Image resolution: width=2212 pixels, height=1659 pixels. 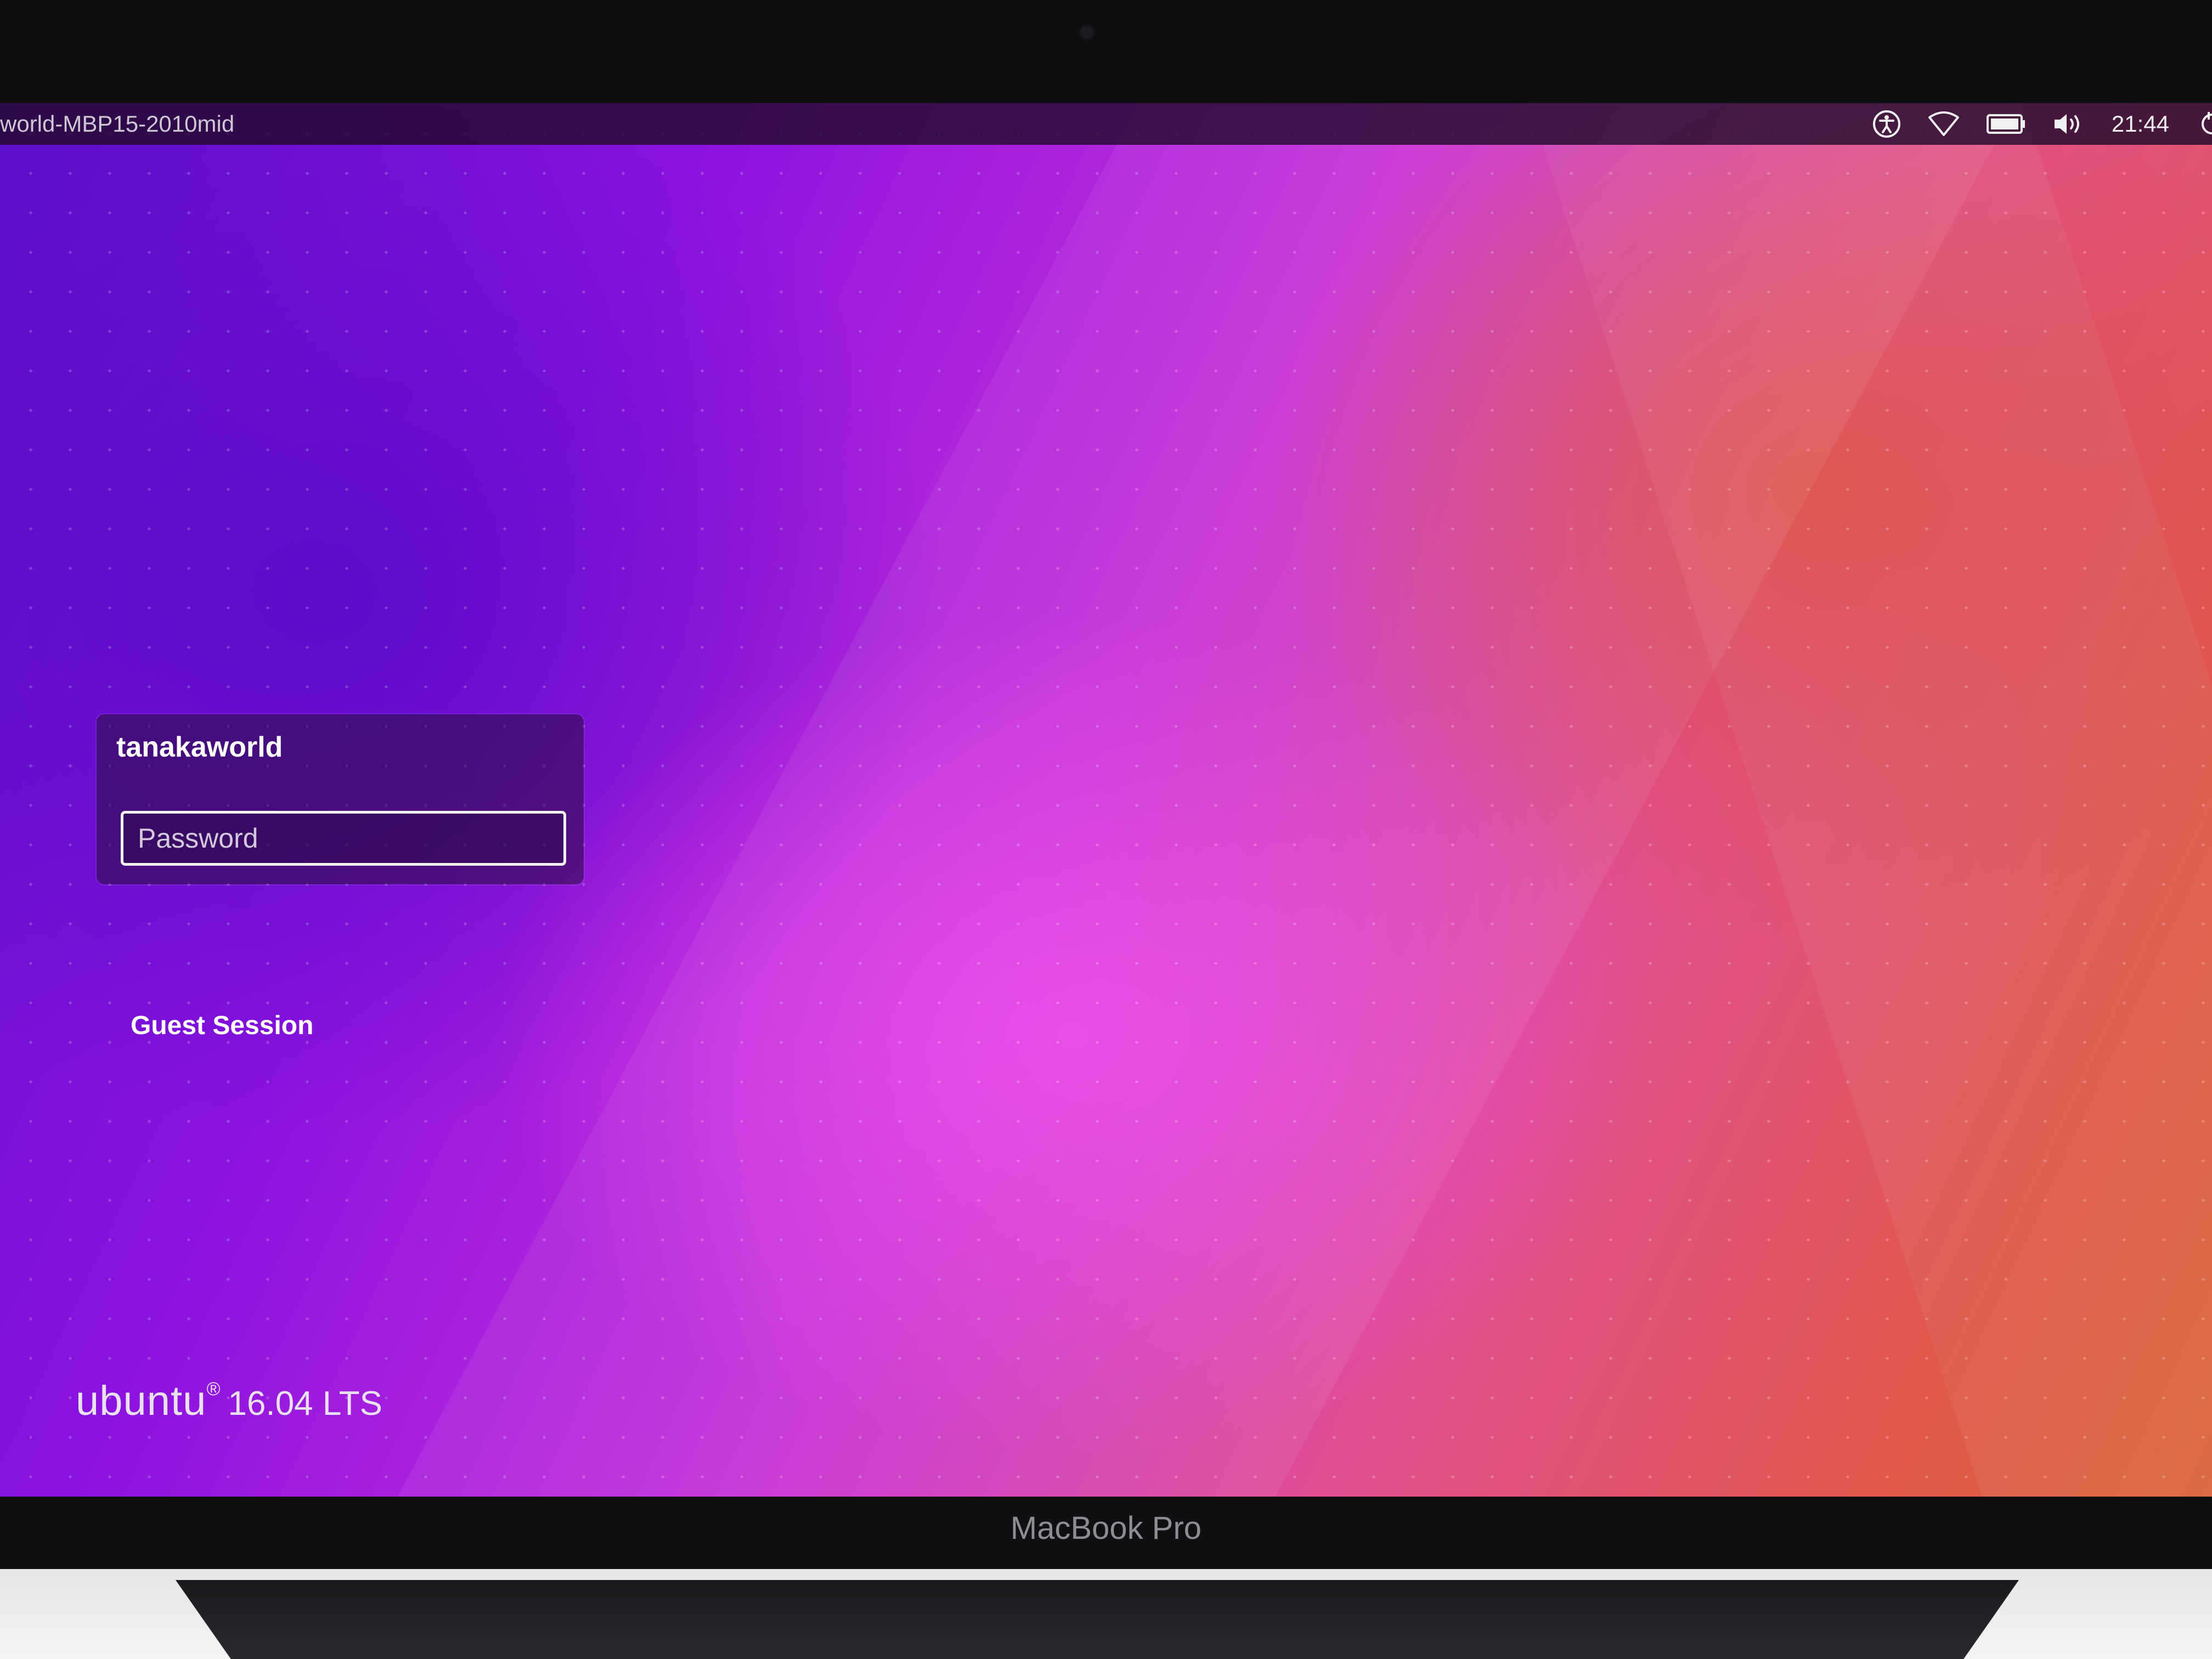 What do you see at coordinates (117, 124) in the screenshot?
I see `hostname-label: world-MBP15-2010mid` at bounding box center [117, 124].